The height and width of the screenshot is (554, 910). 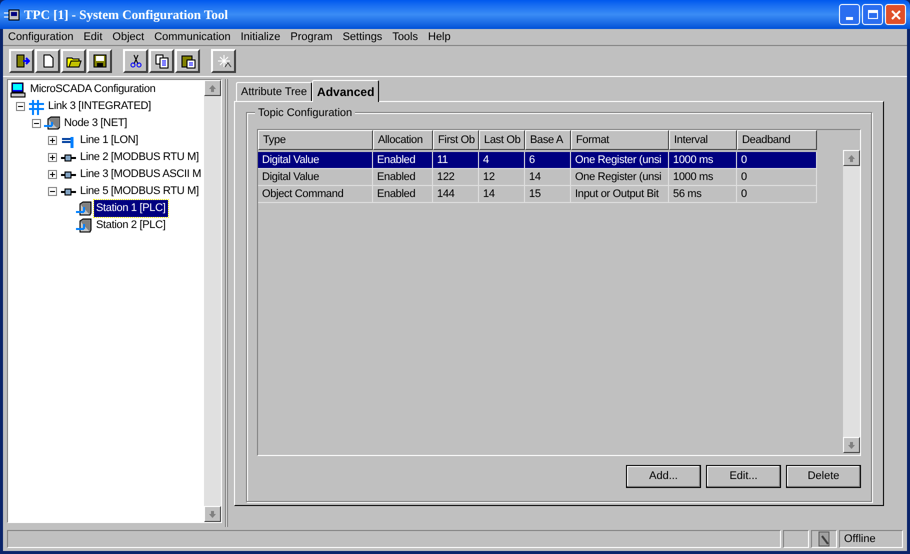 What do you see at coordinates (126, 15) in the screenshot?
I see `window-title: TPC [1] - System Configuration Tool` at bounding box center [126, 15].